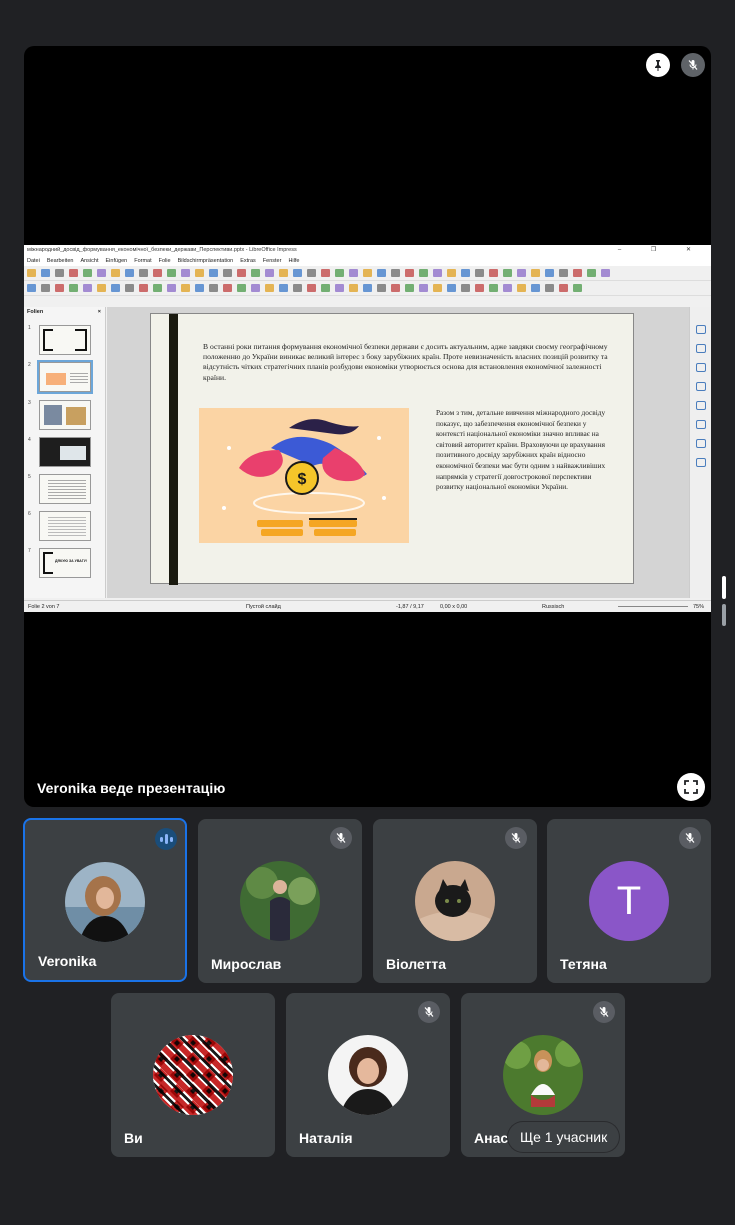 The image size is (735, 1225). What do you see at coordinates (691, 787) in the screenshot?
I see `fullscreen-icon` at bounding box center [691, 787].